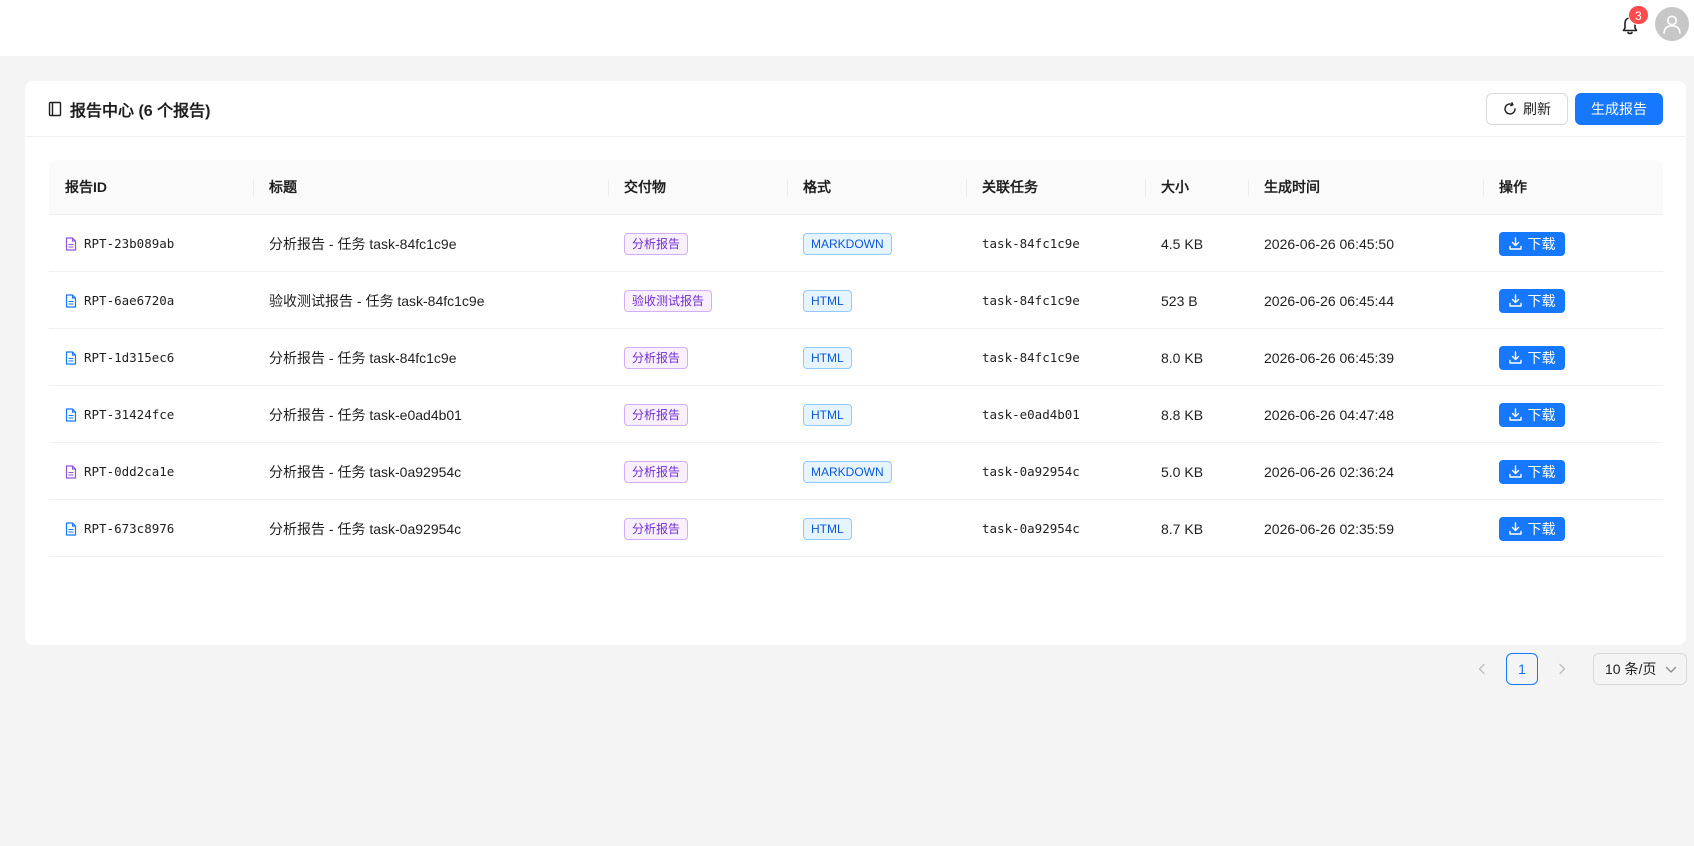  What do you see at coordinates (668, 300) in the screenshot?
I see `cell-deliverable: 验收测试报告` at bounding box center [668, 300].